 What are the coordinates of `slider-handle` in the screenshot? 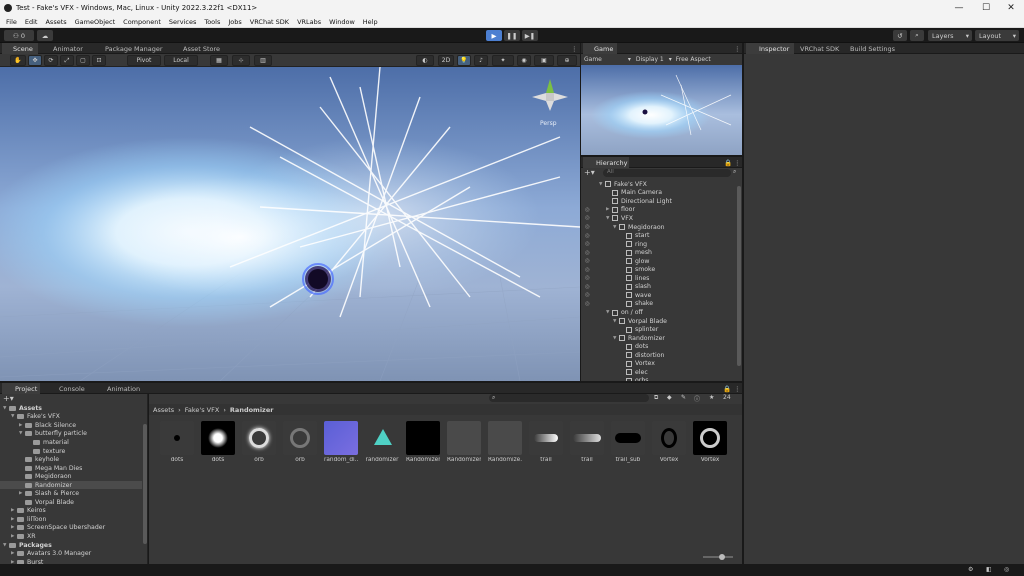 It's located at (722, 557).